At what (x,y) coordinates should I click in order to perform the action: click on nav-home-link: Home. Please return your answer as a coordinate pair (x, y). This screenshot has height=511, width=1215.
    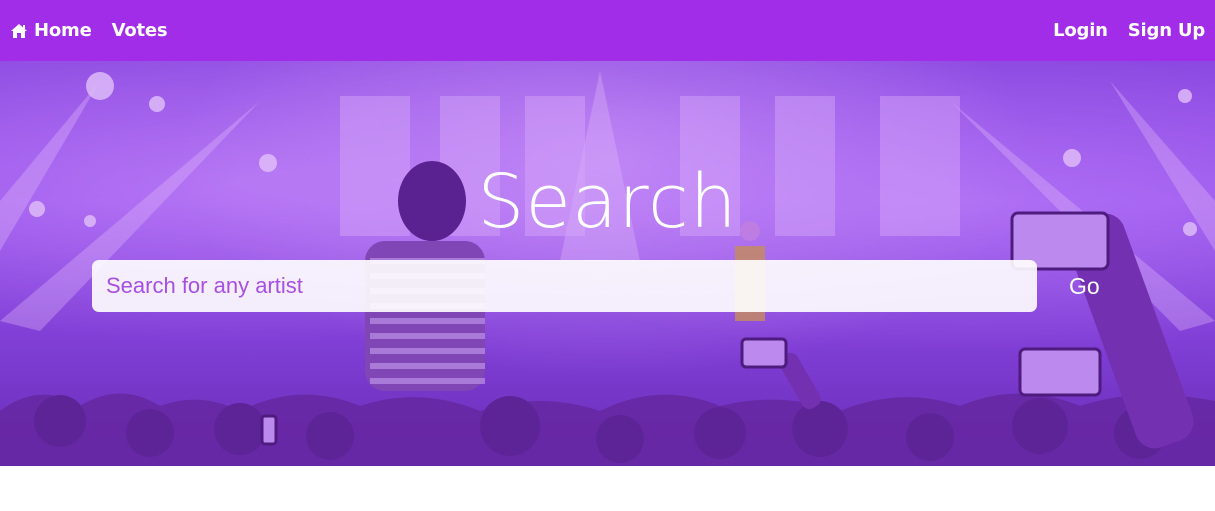
    Looking at the image, I should click on (51, 30).